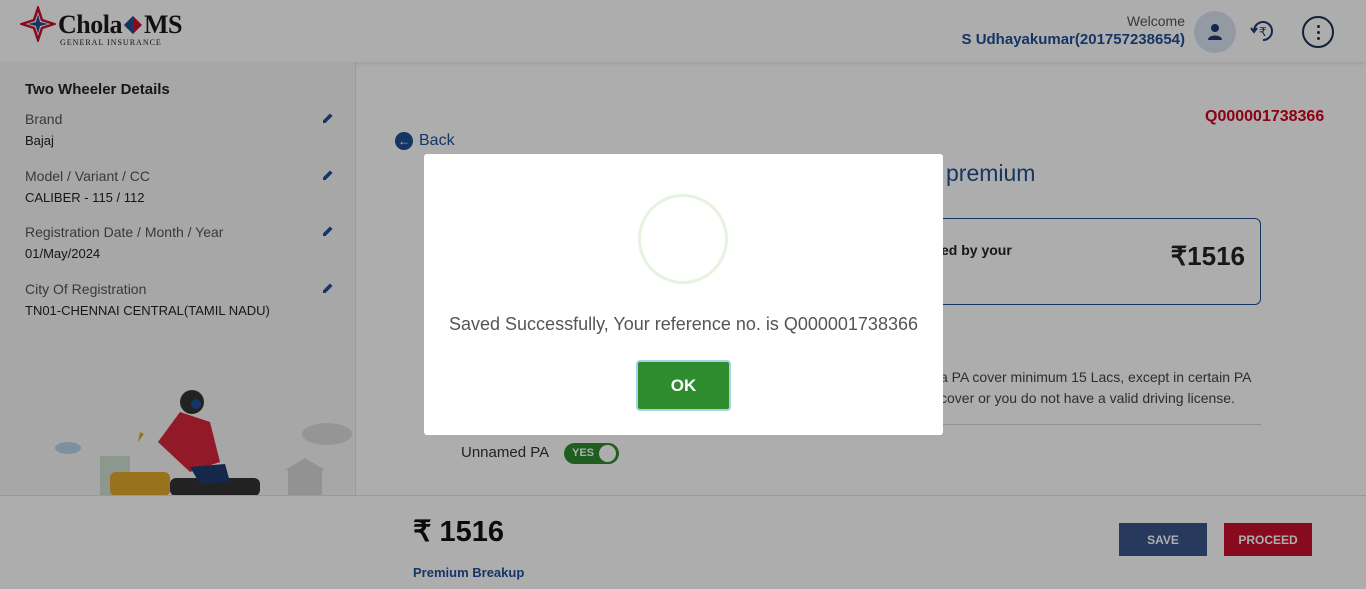 The image size is (1366, 589). Describe the element at coordinates (683, 239) in the screenshot. I see `success-circle-icon` at that location.